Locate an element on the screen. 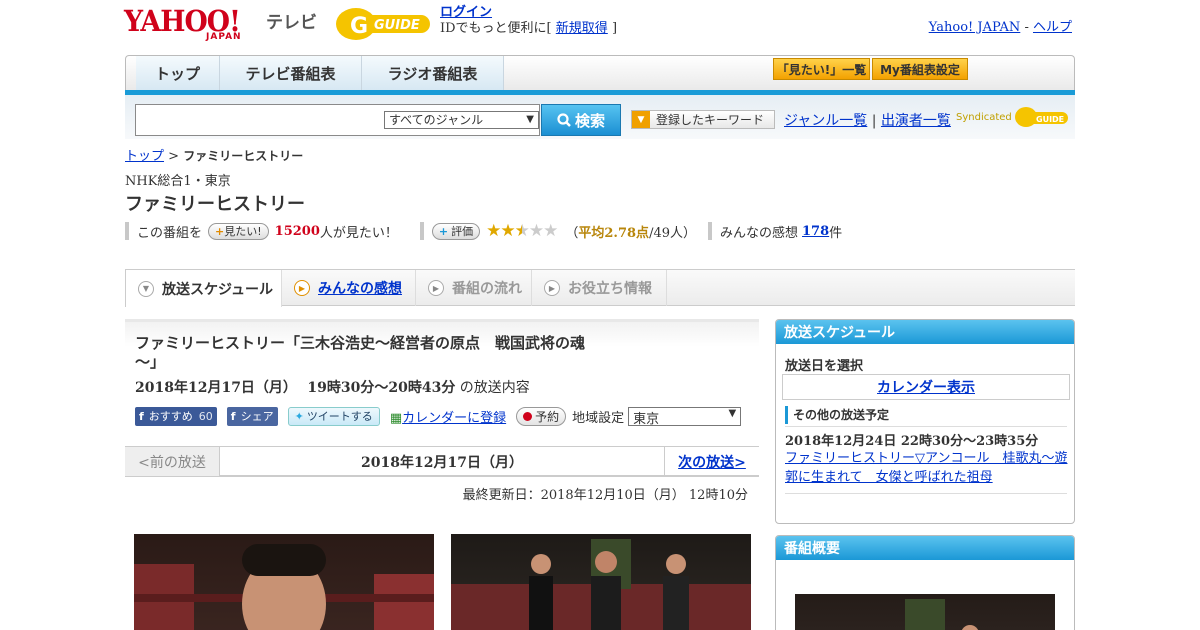 Image resolution: width=1200 pixels, height=630 pixels. login-prefix: IDでもっと便利に[ is located at coordinates (496, 28).